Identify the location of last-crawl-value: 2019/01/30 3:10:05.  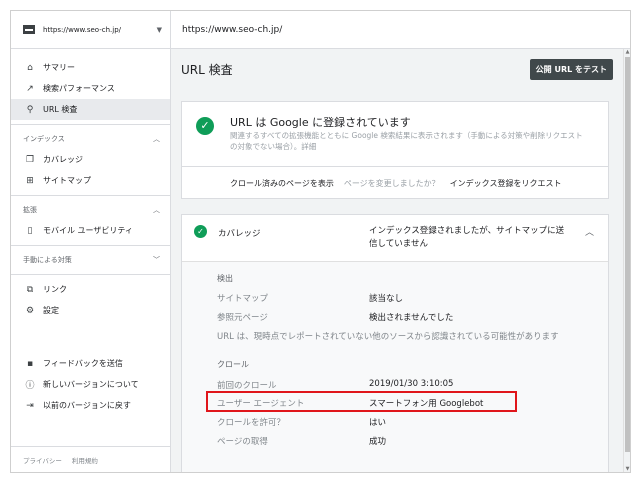
(411, 384).